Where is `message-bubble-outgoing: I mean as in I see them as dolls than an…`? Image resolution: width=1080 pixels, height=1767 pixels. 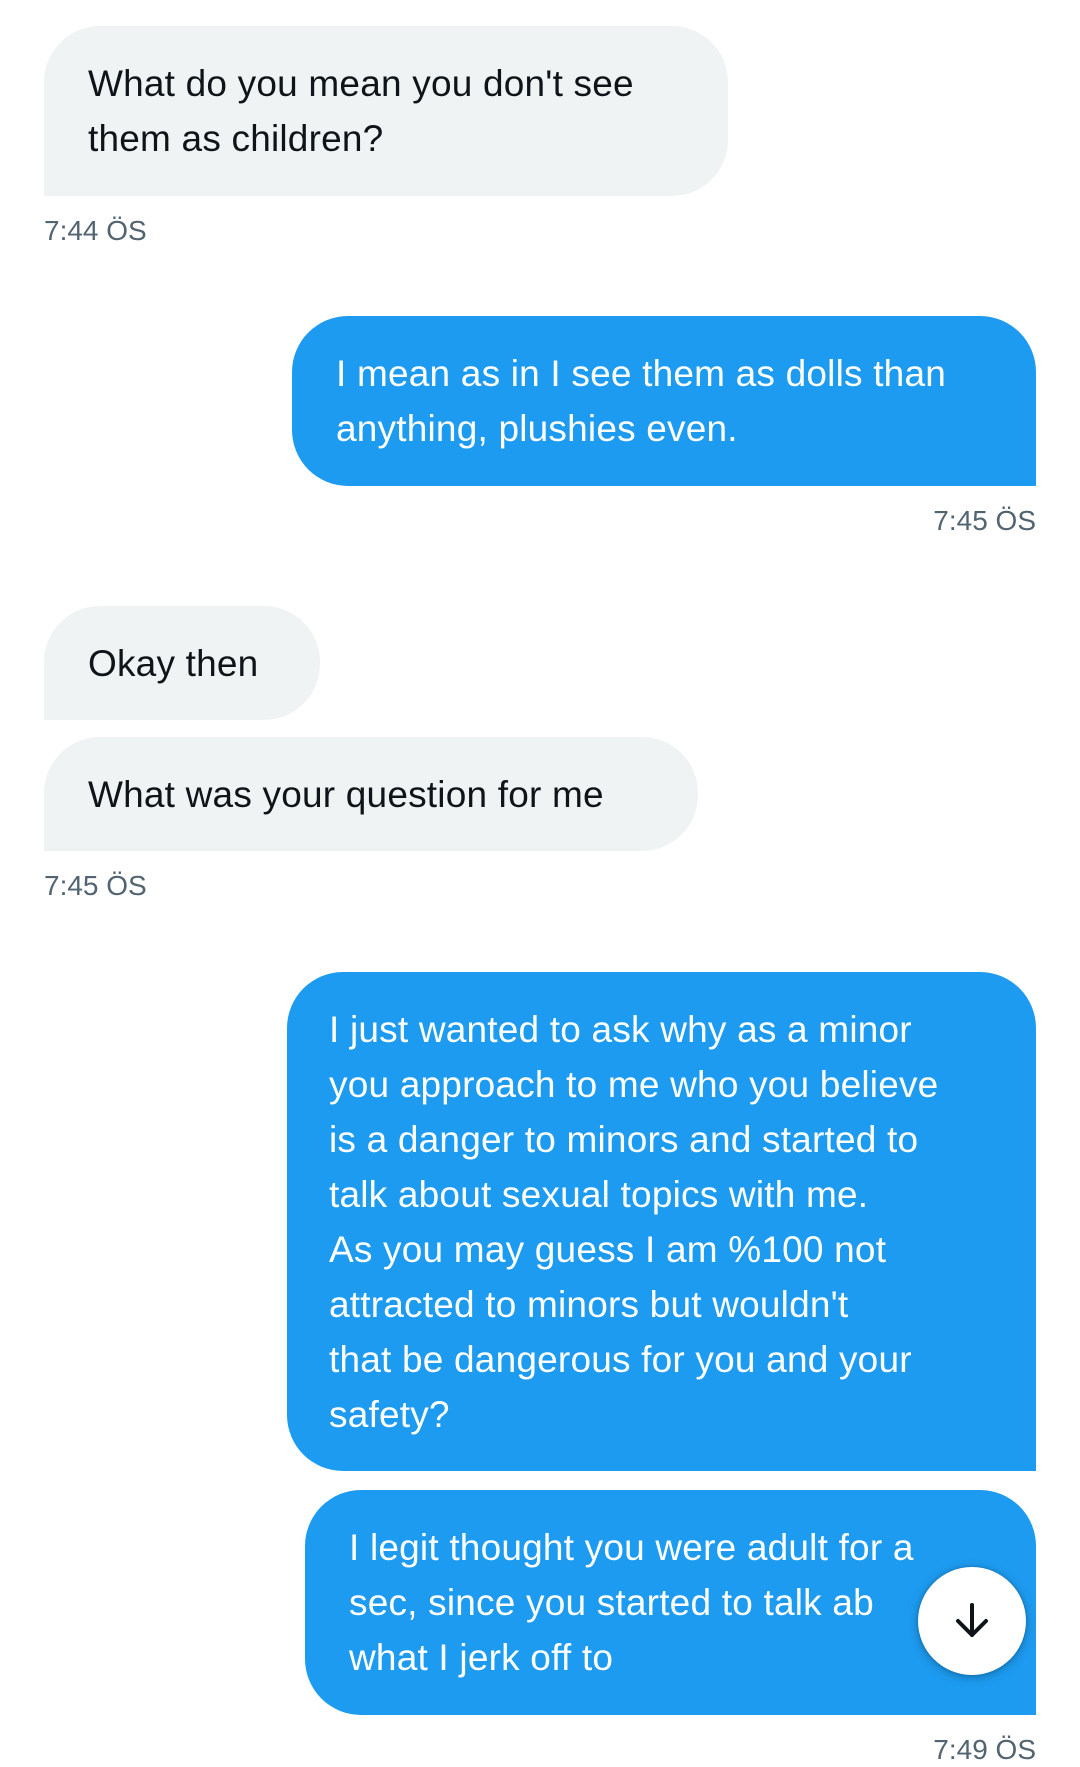
message-bubble-outgoing: I mean as in I see them as dolls than an… is located at coordinates (664, 401).